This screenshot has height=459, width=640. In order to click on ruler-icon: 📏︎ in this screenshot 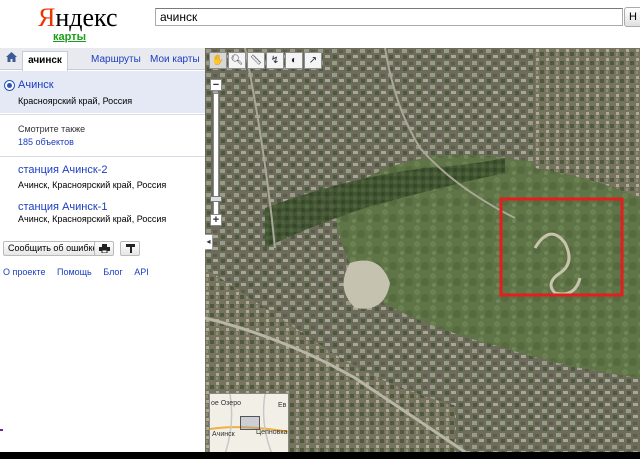, I will do `click(256, 60)`.